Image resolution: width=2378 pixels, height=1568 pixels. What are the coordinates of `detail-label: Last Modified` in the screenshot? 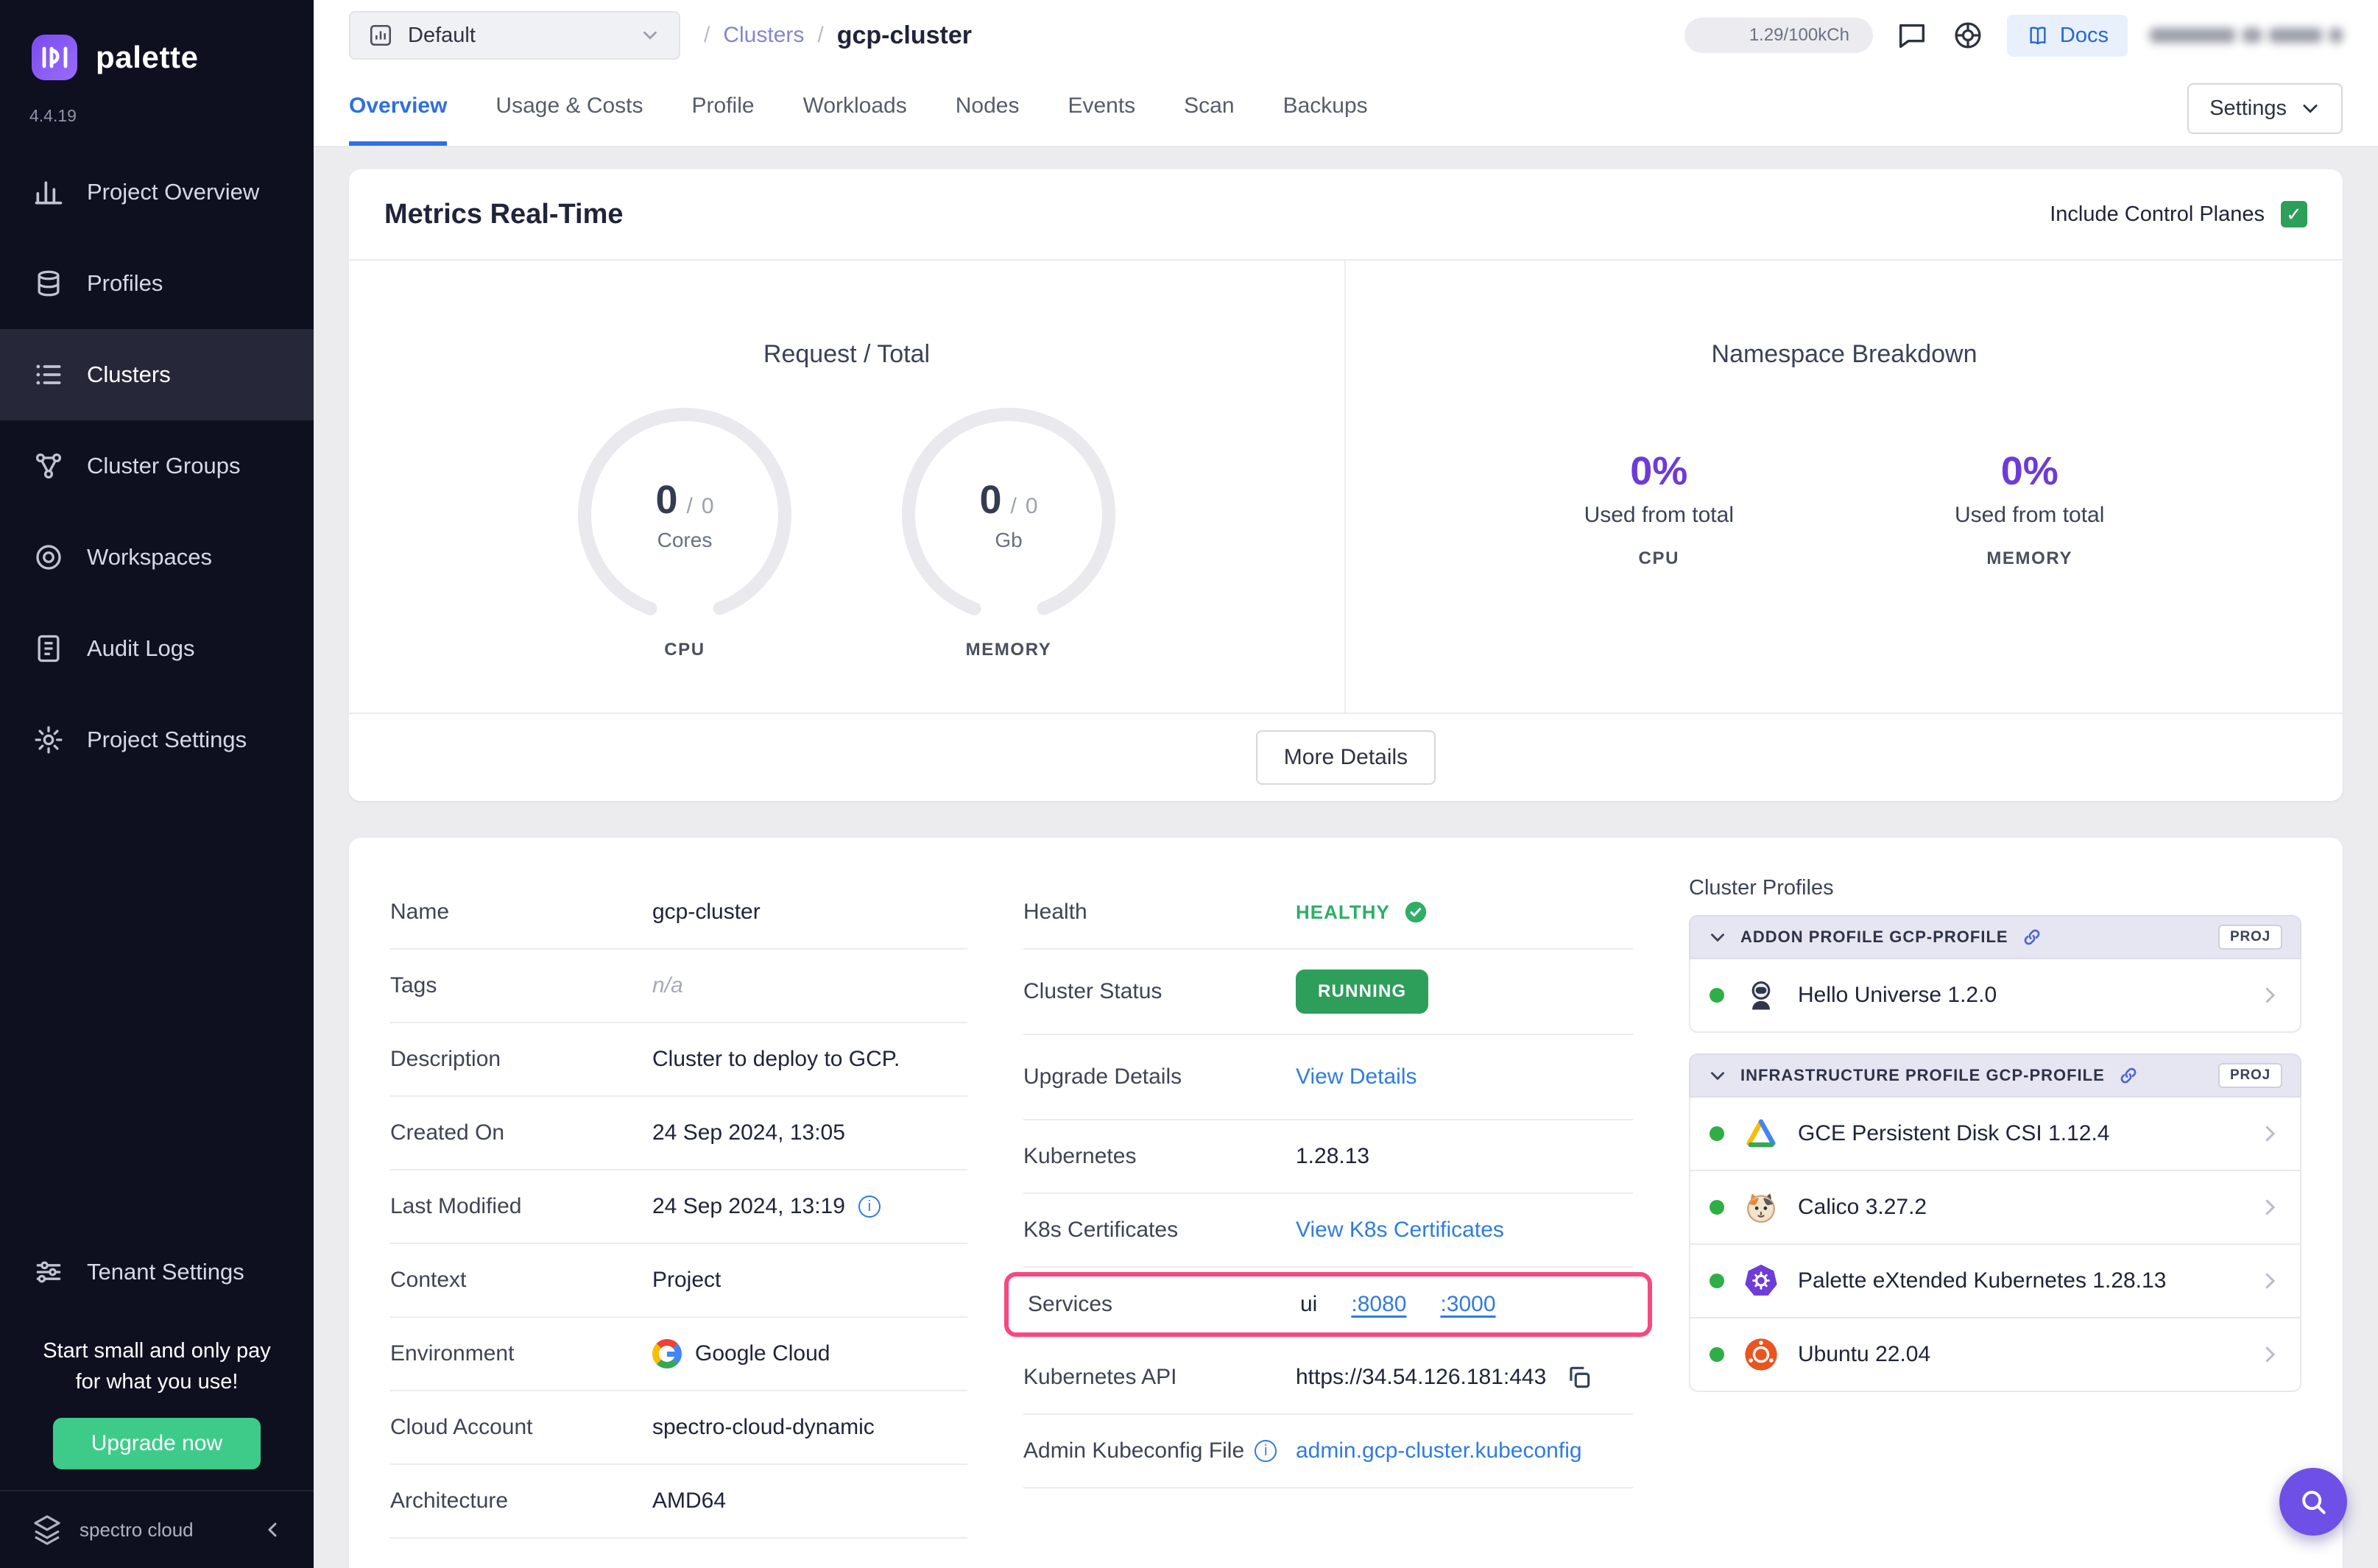 It's located at (456, 1206).